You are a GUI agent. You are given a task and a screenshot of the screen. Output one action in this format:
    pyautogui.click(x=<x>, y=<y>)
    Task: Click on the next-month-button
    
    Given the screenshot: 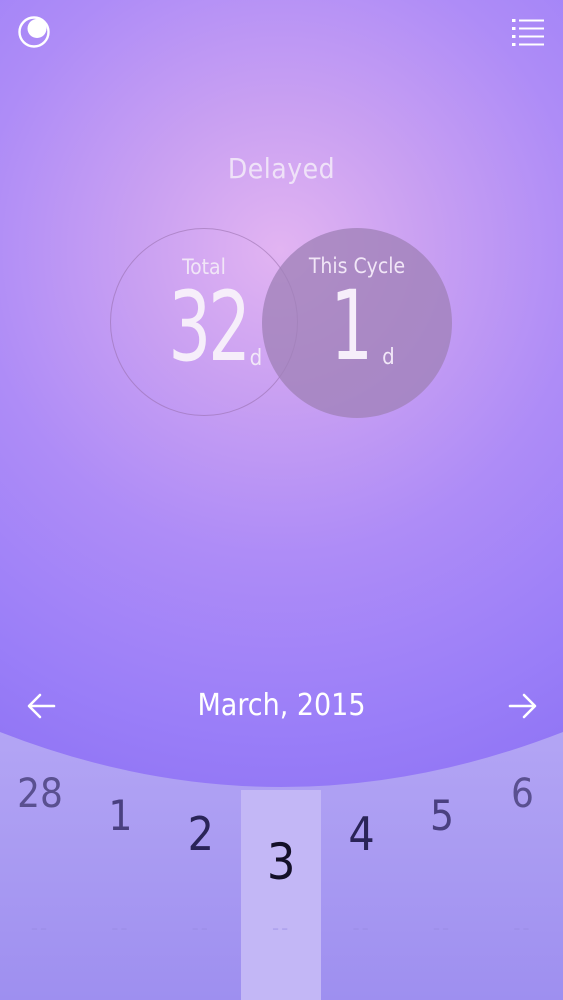 What is the action you would take?
    pyautogui.click(x=520, y=706)
    